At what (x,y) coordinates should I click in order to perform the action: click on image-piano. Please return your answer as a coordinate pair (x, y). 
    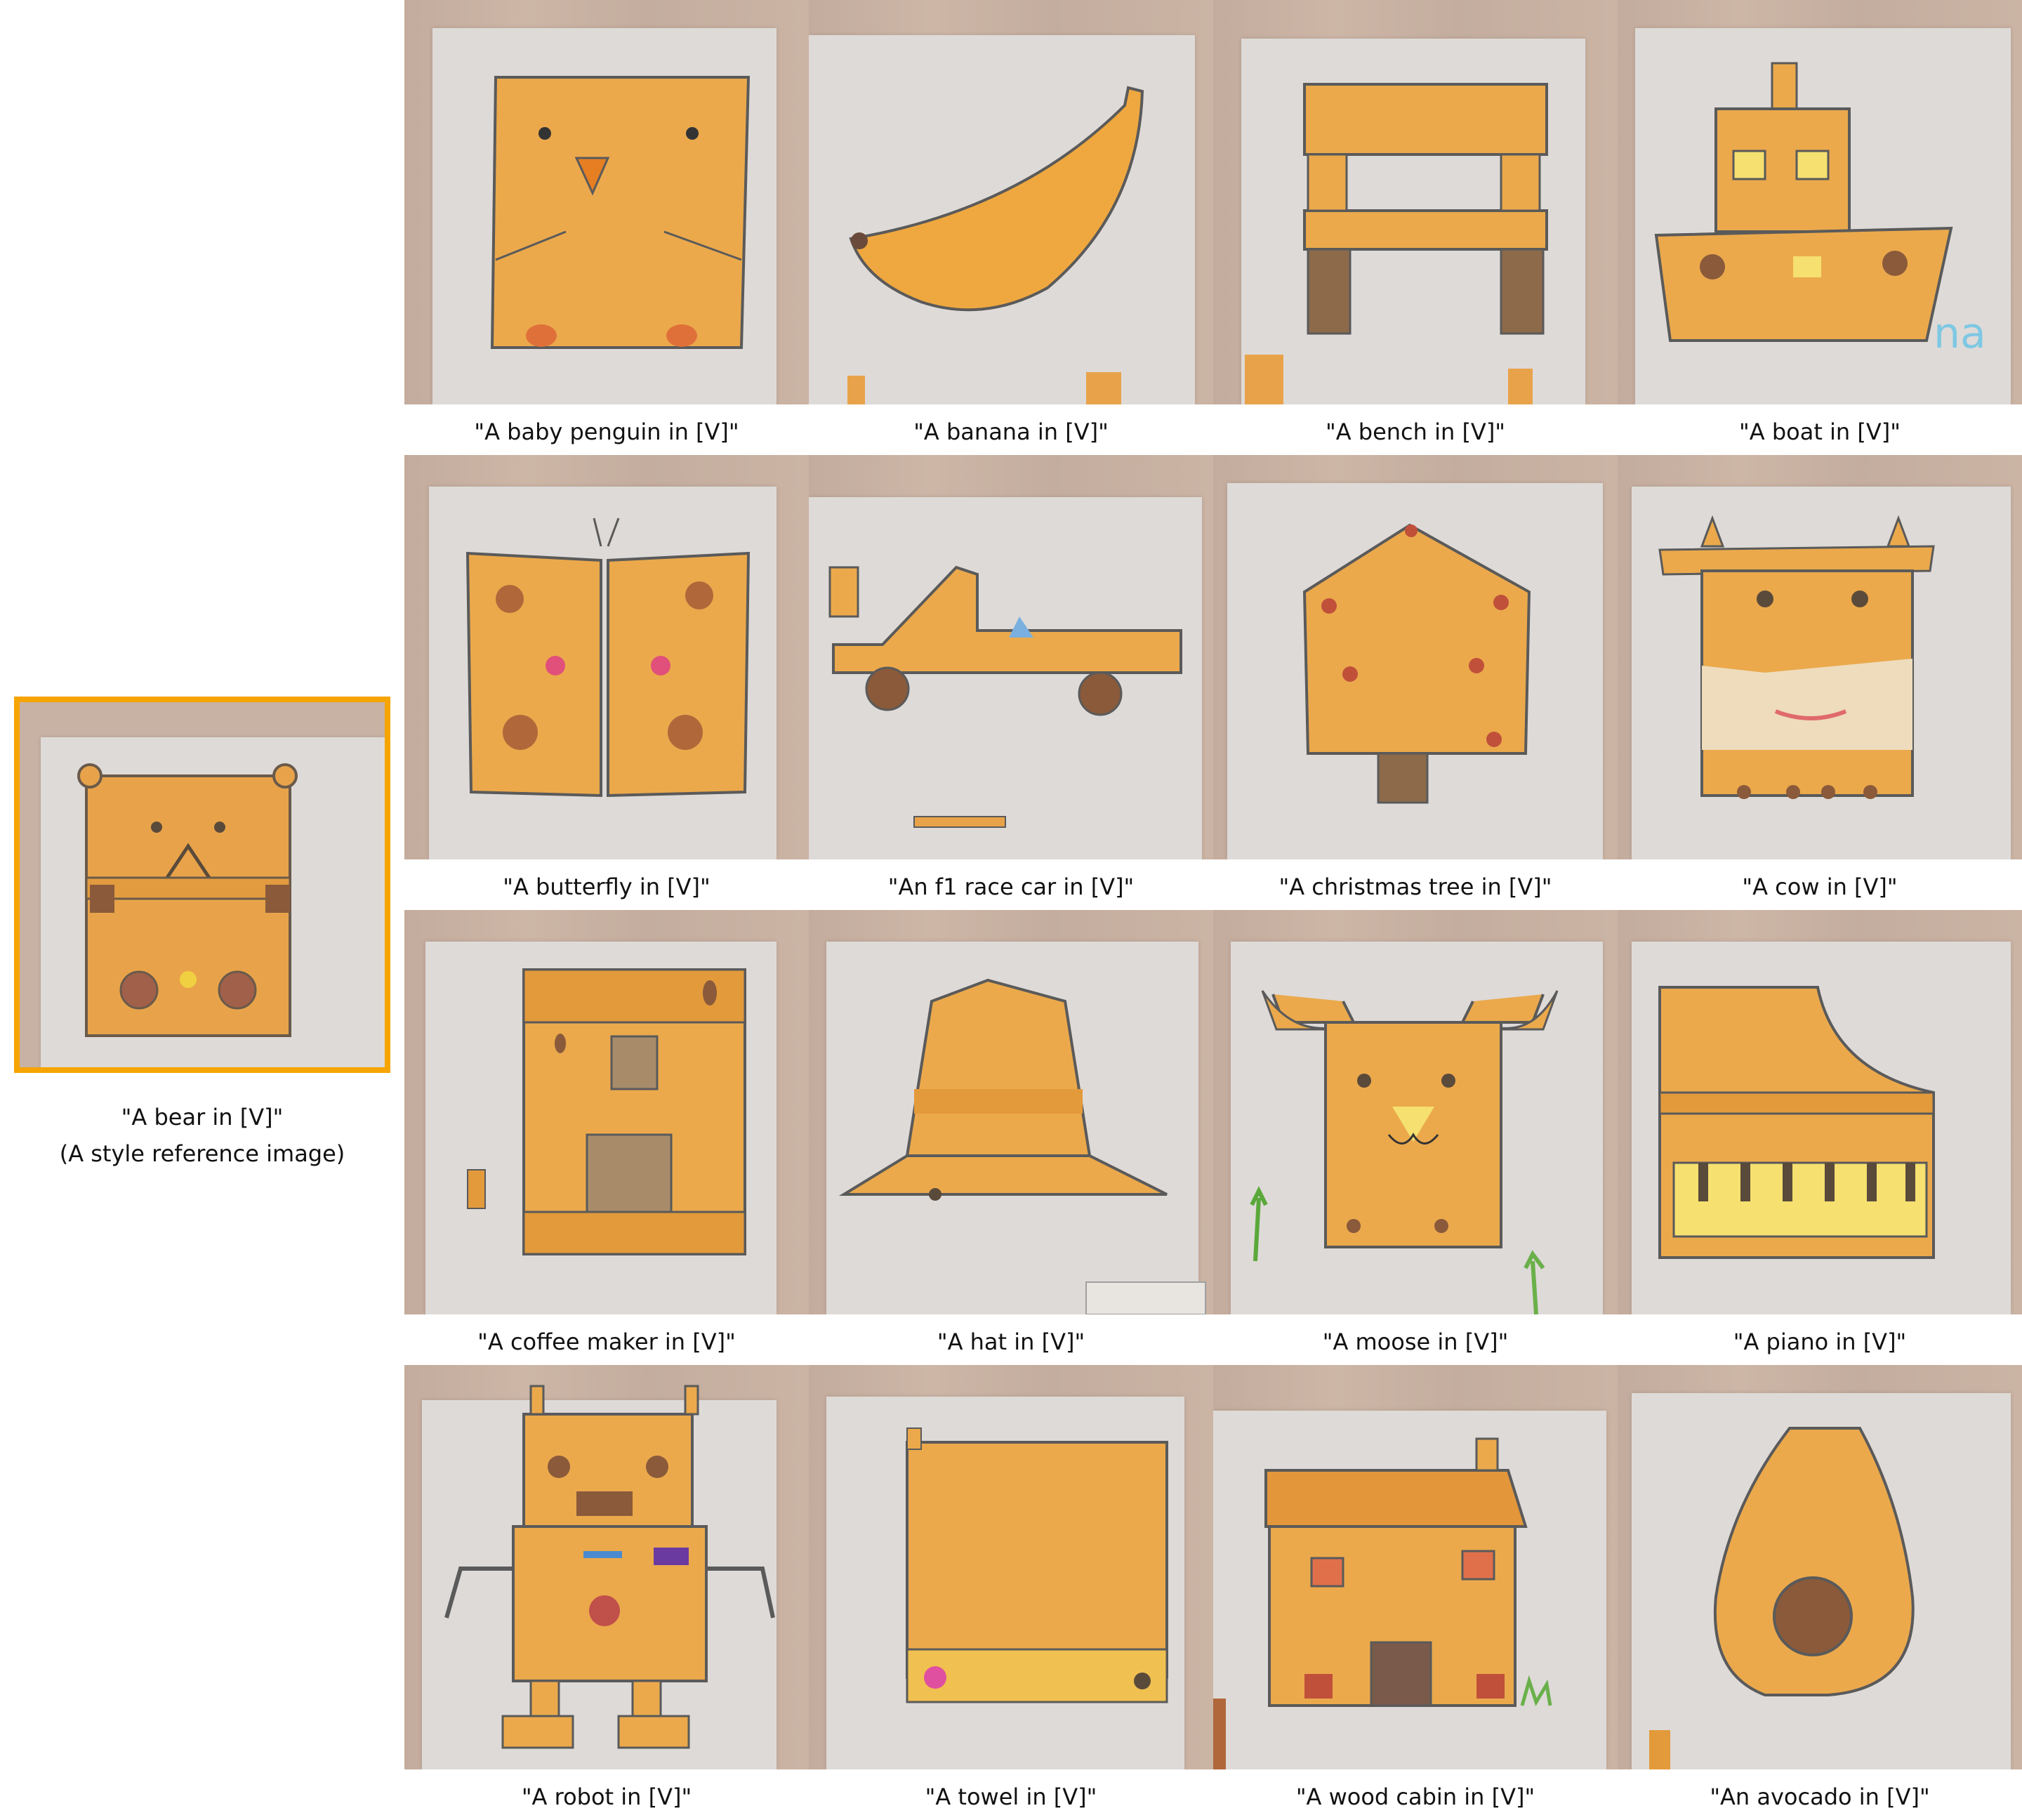
    Looking at the image, I should click on (1820, 1112).